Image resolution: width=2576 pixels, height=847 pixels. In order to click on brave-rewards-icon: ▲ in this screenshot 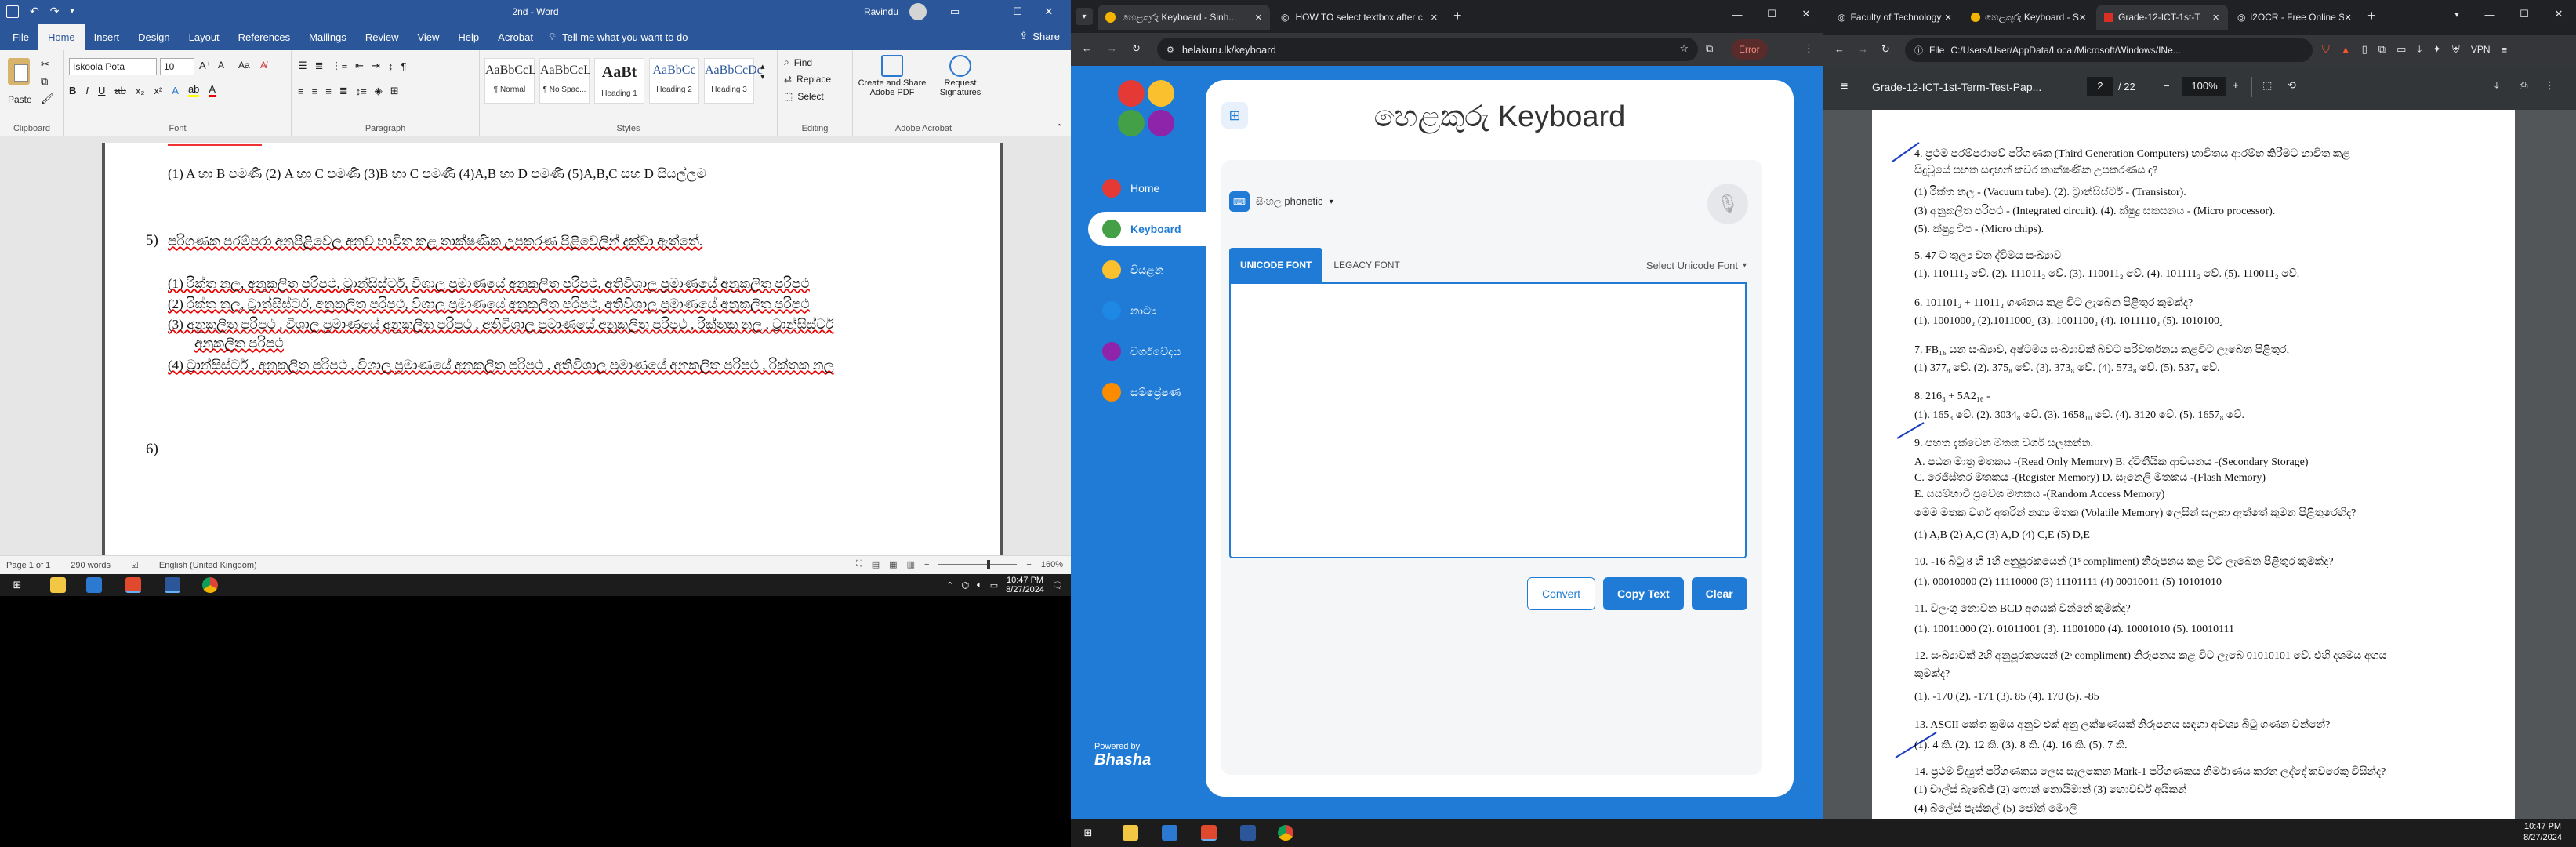, I will do `click(2346, 50)`.